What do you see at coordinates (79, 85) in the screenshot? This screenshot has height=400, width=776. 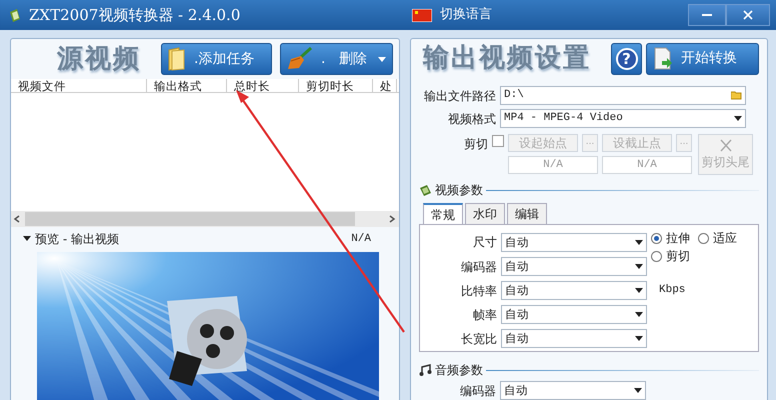 I see `column-header: 视频文件` at bounding box center [79, 85].